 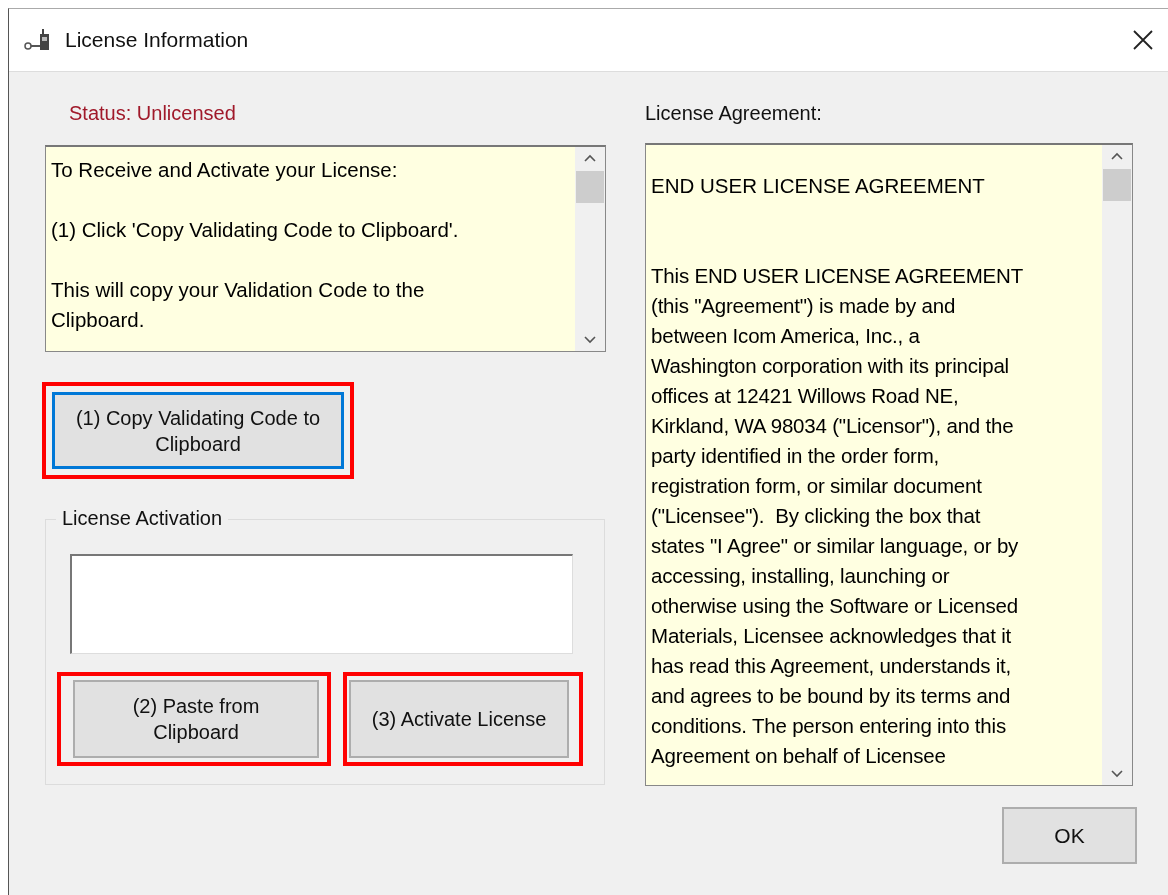 I want to click on status-text: Status: Unlicensed, so click(x=152, y=113).